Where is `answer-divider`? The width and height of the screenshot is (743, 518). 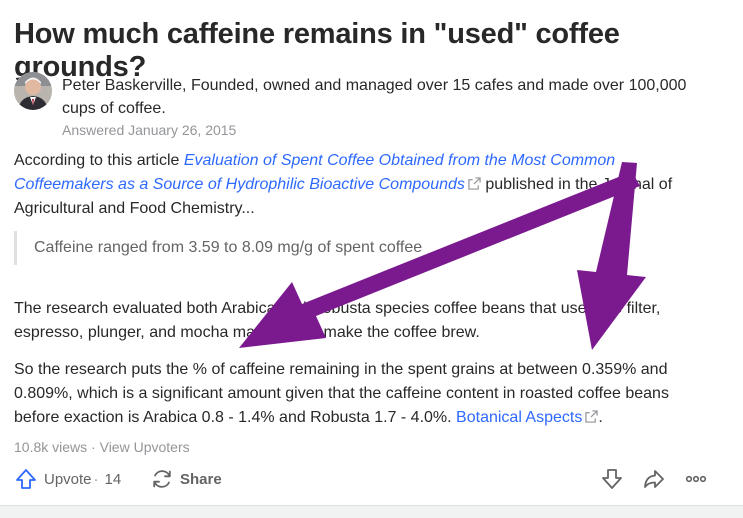 answer-divider is located at coordinates (371, 511).